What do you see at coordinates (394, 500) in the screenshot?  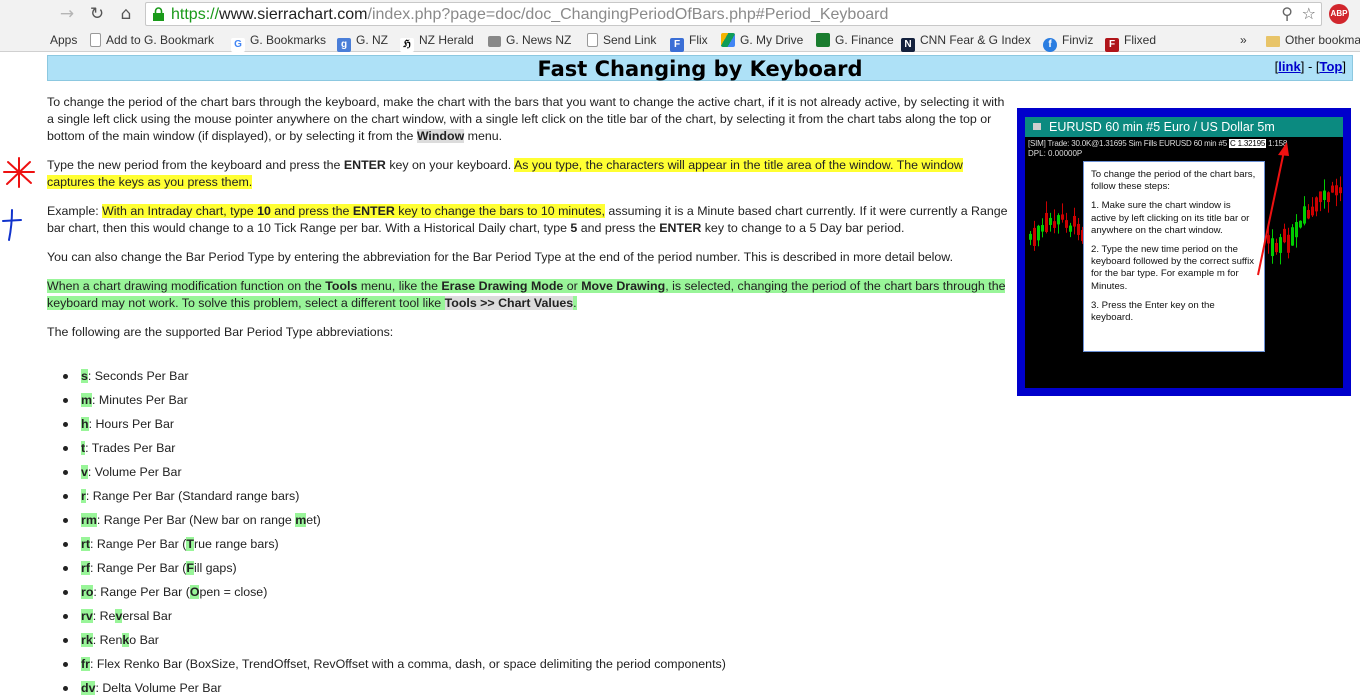 I see `list-item: r: Range Per Bar (Standard range bars)` at bounding box center [394, 500].